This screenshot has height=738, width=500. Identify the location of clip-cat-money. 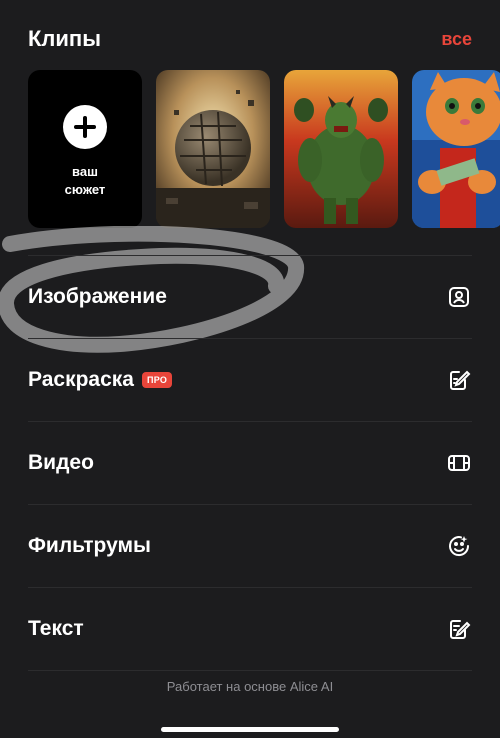
(456, 149).